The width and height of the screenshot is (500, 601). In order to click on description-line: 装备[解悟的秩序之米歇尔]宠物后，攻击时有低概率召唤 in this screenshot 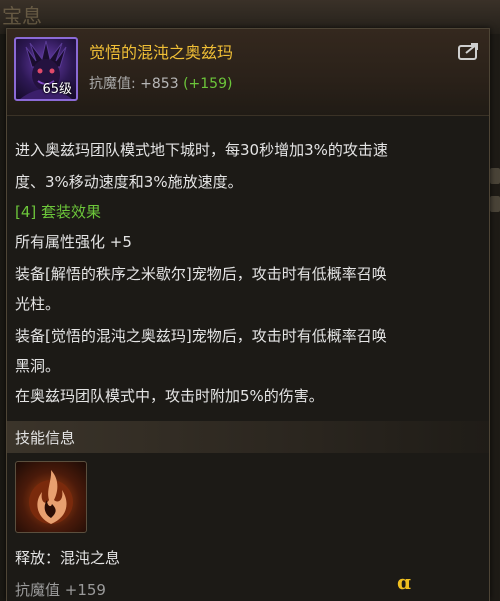, I will do `click(201, 274)`.